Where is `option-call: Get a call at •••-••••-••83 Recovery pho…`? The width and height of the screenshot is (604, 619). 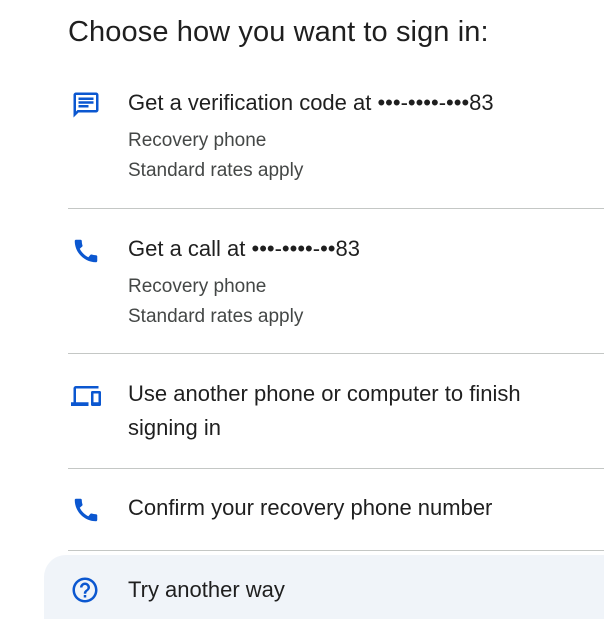 option-call: Get a call at •••-••••-••83 Recovery pho… is located at coordinates (336, 282).